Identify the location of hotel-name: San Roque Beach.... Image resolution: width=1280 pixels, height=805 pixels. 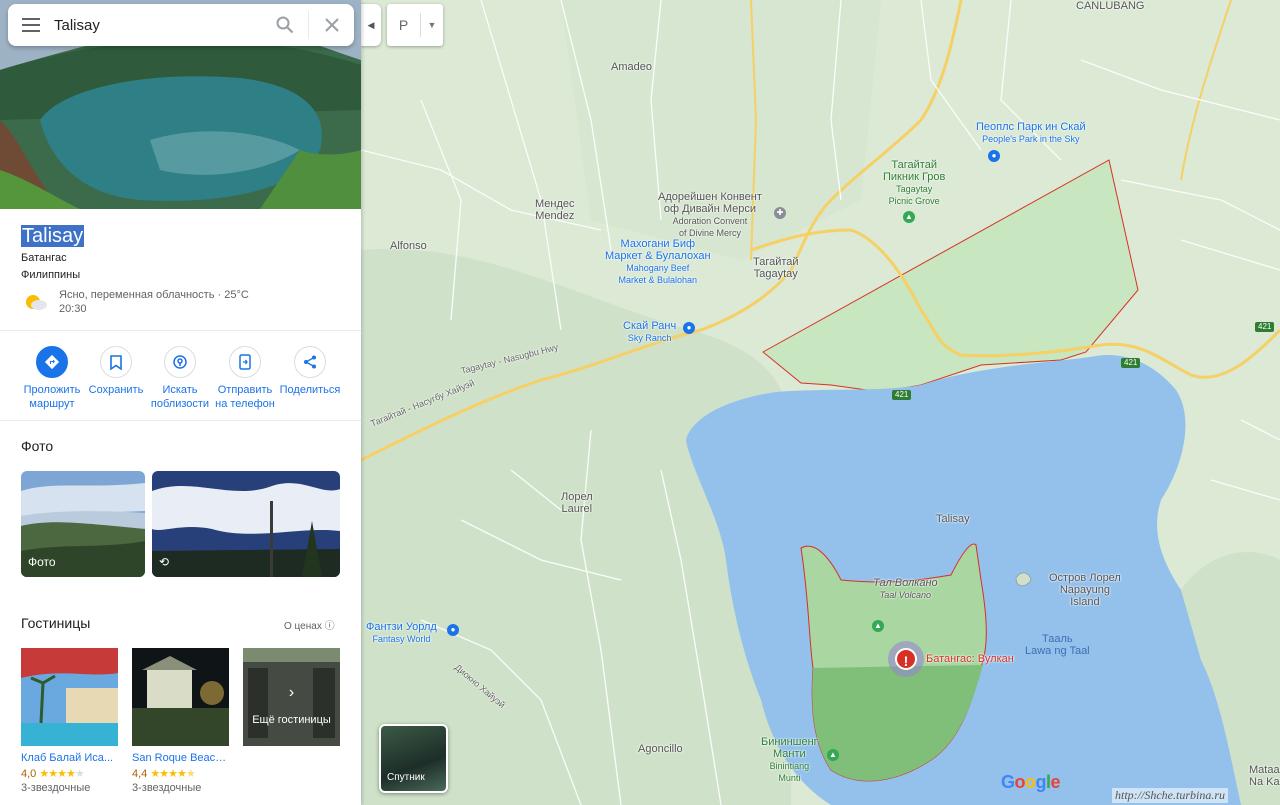
(180, 758).